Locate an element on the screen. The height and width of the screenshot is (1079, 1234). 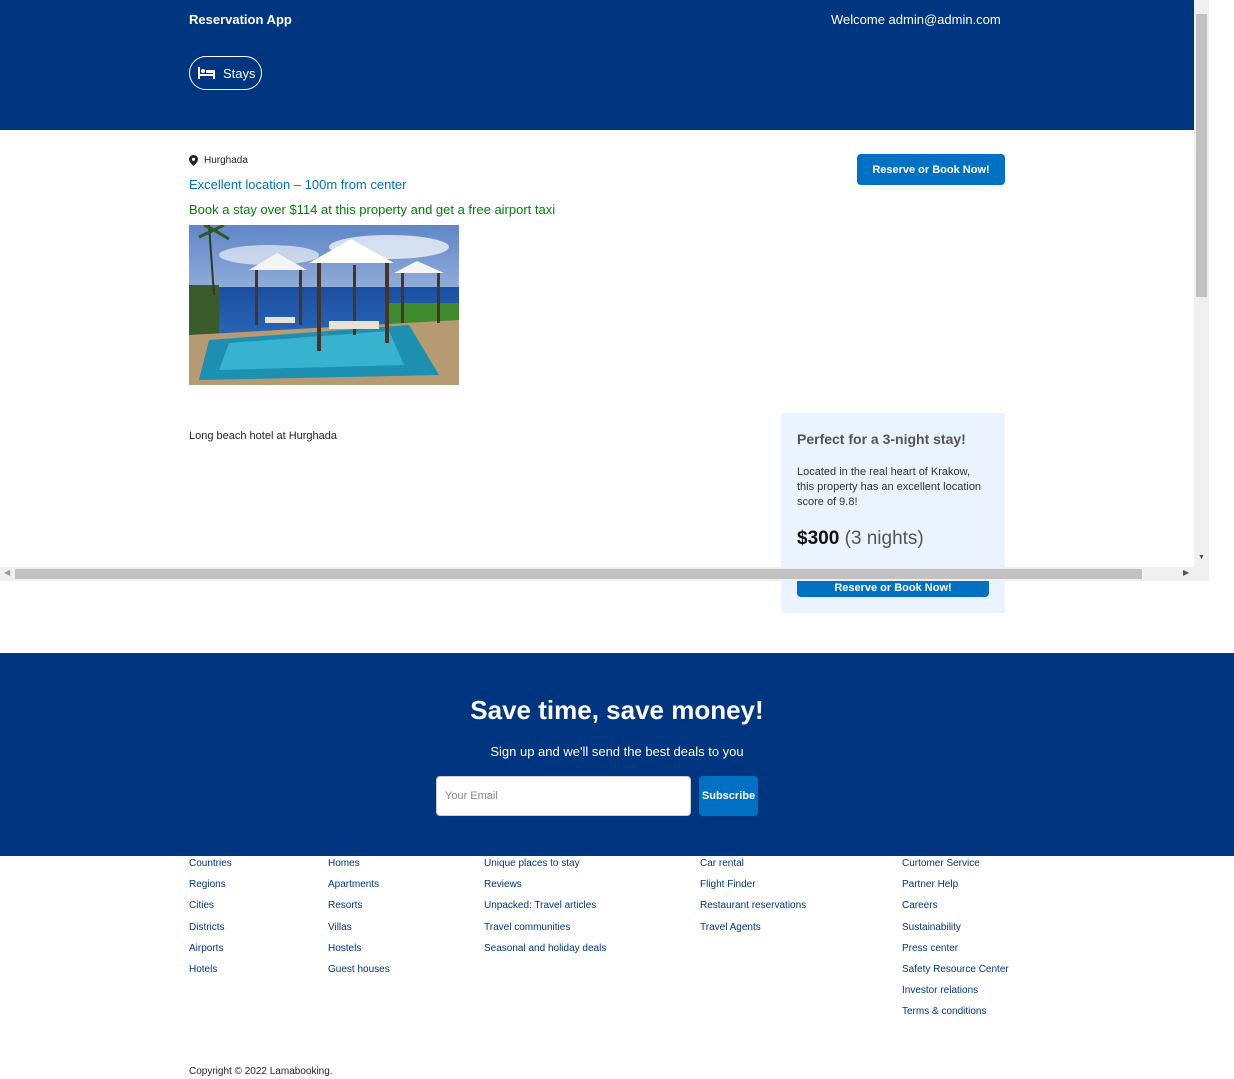
footer-link: Regions is located at coordinates (210, 888).